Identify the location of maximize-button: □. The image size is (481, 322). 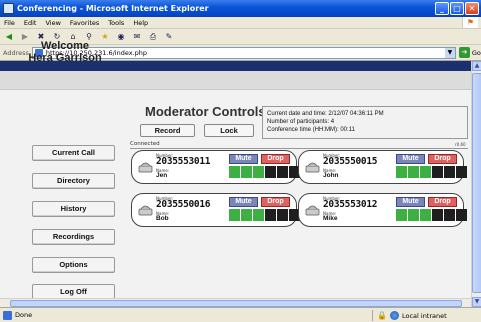
(457, 8).